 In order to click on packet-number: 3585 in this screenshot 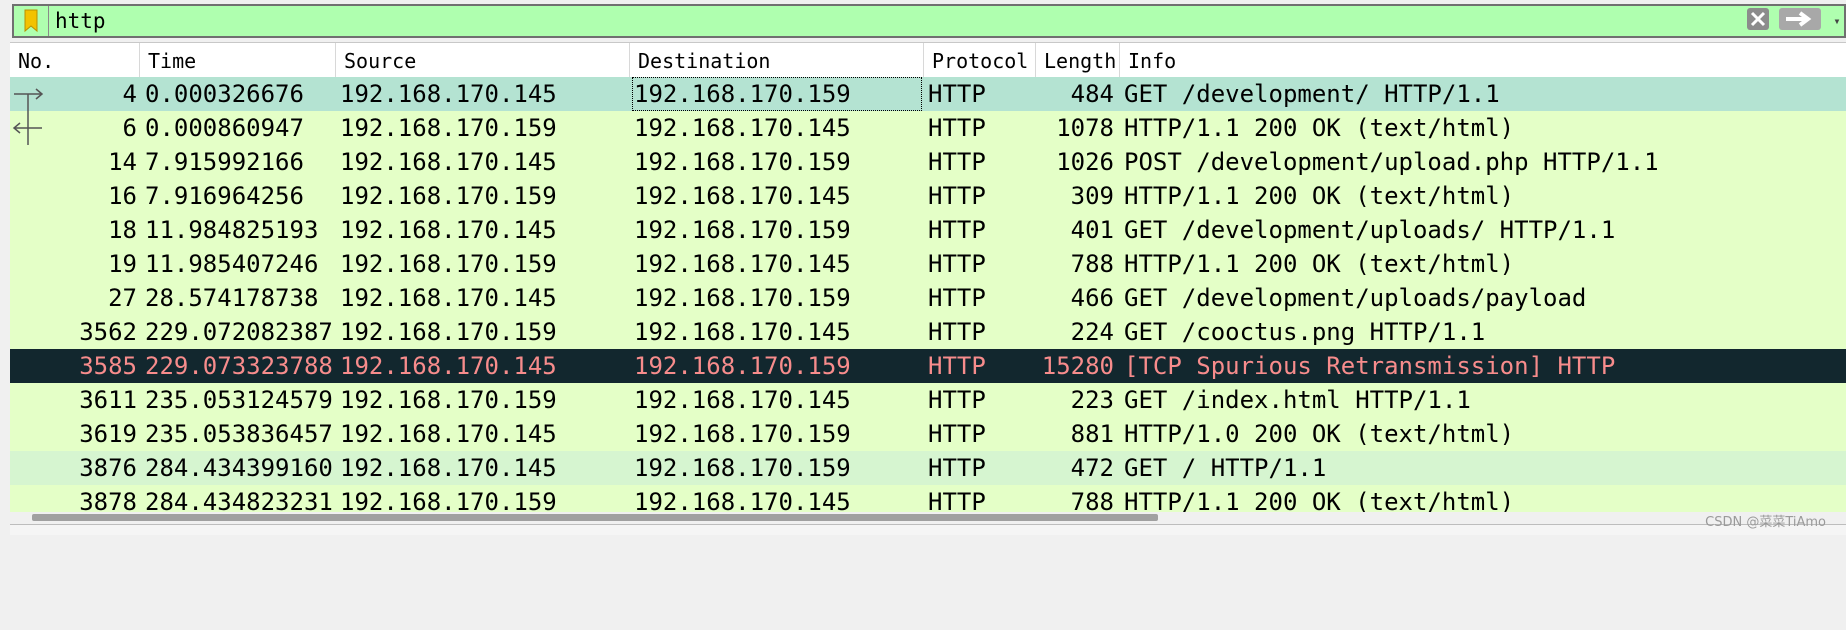, I will do `click(108, 366)`.